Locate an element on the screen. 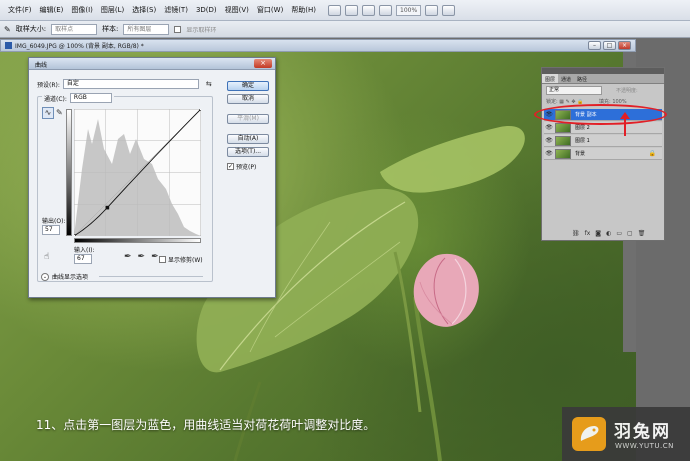  zoom-level-select: 100% is located at coordinates (409, 10).